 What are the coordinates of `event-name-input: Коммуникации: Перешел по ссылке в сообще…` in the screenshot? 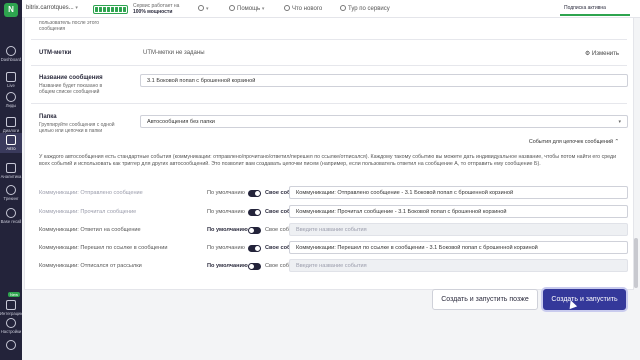 It's located at (458, 247).